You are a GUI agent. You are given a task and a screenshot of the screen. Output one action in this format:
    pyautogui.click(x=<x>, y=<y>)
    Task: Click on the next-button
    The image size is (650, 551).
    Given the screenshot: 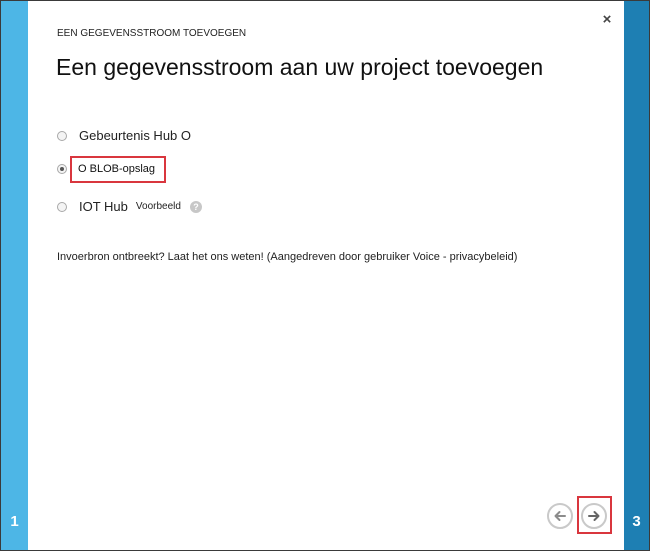 What is the action you would take?
    pyautogui.click(x=594, y=516)
    